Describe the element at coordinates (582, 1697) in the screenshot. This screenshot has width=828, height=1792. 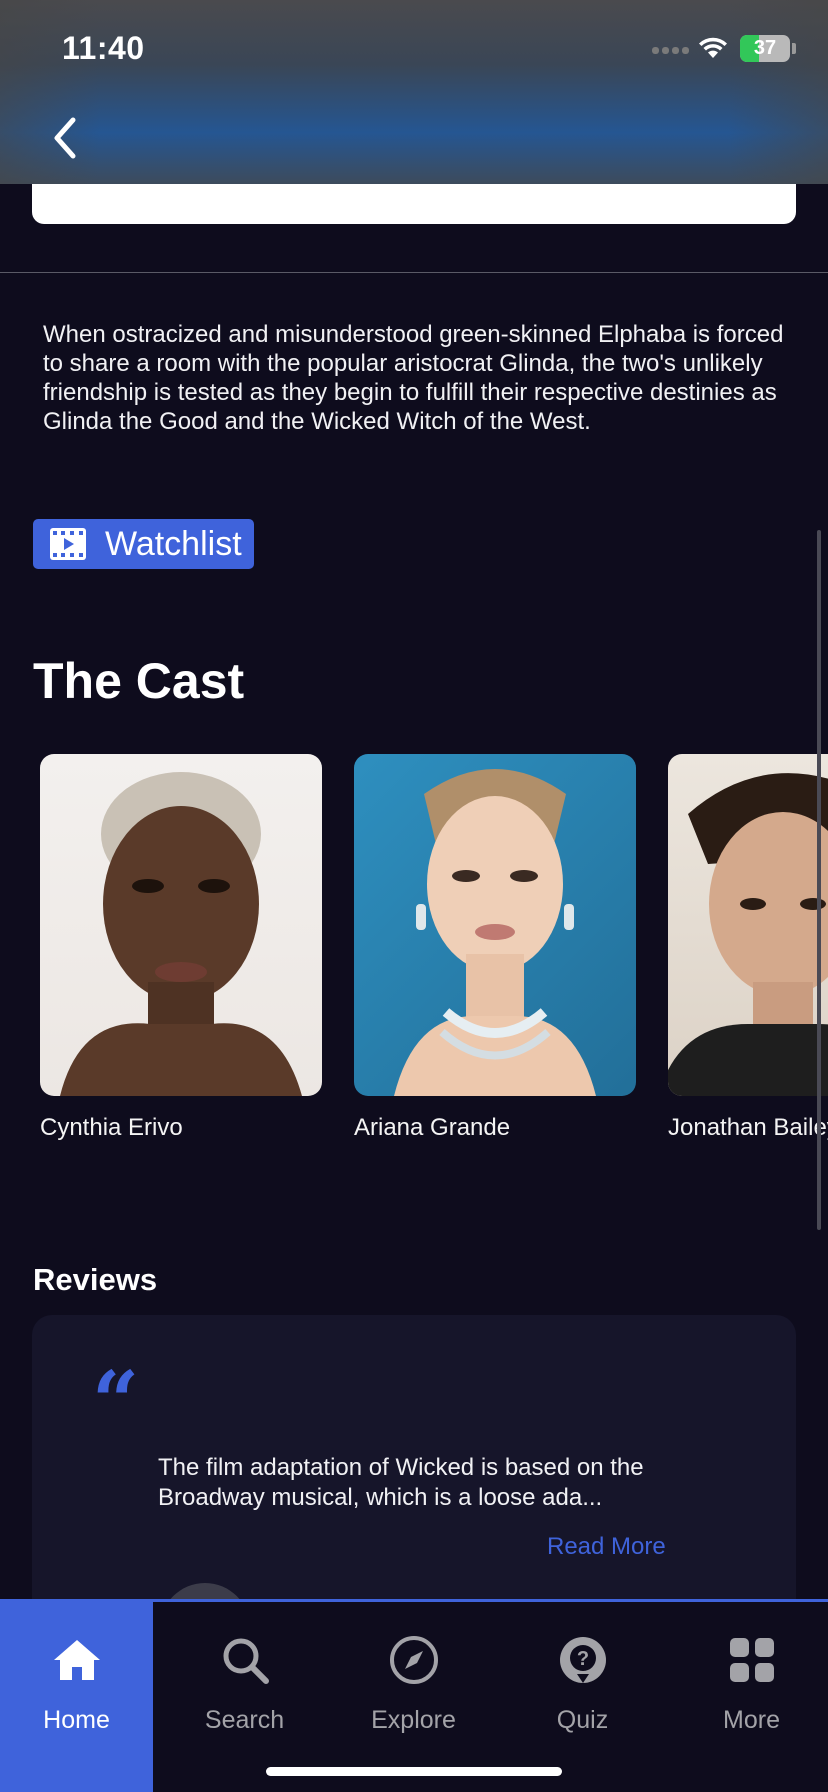
I see `tab-quiz: ? Quiz` at that location.